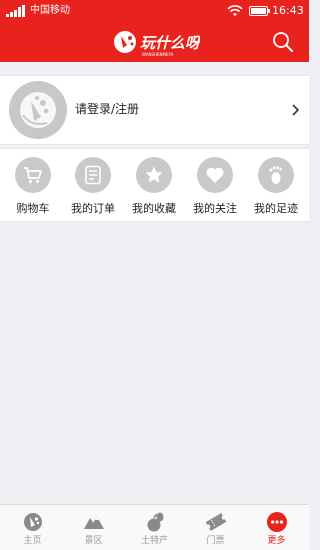 This screenshot has height=550, width=320. I want to click on app-logo-mark: 玩什么呀 WANSHENMEYA, so click(157, 44).